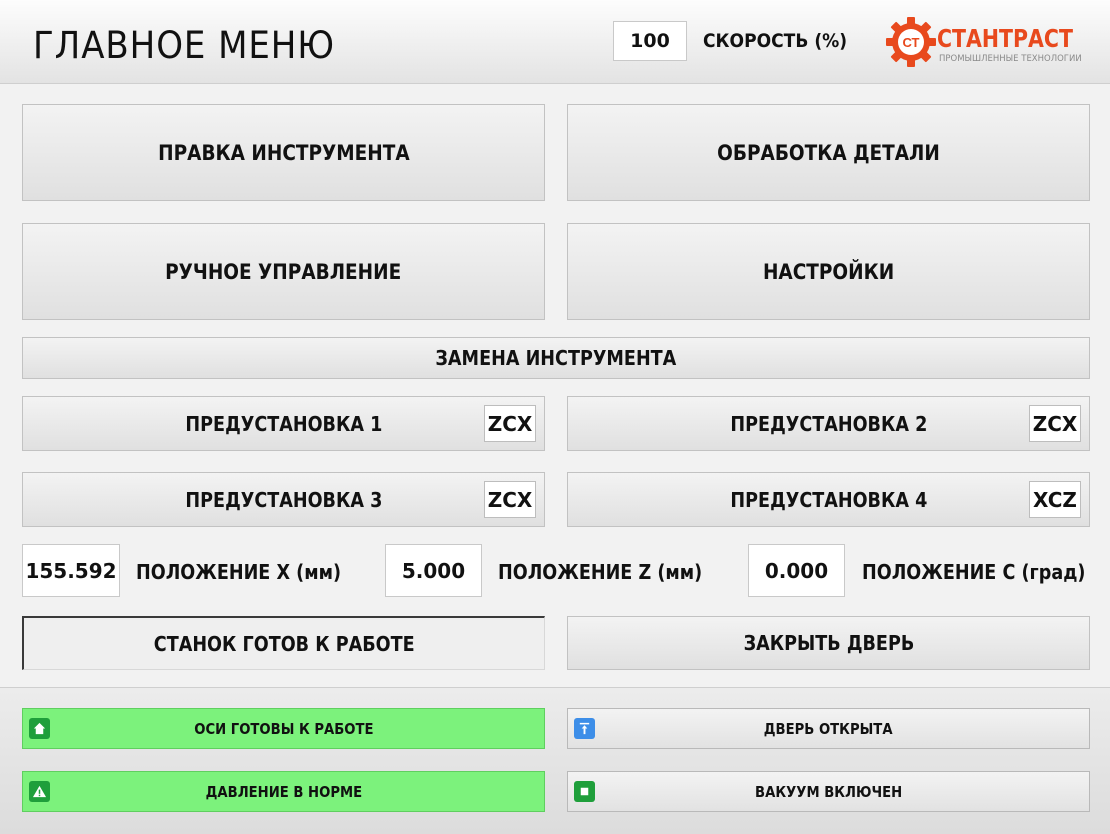 This screenshot has width=1110, height=834. I want to click on speed-value-field: 100, so click(650, 41).